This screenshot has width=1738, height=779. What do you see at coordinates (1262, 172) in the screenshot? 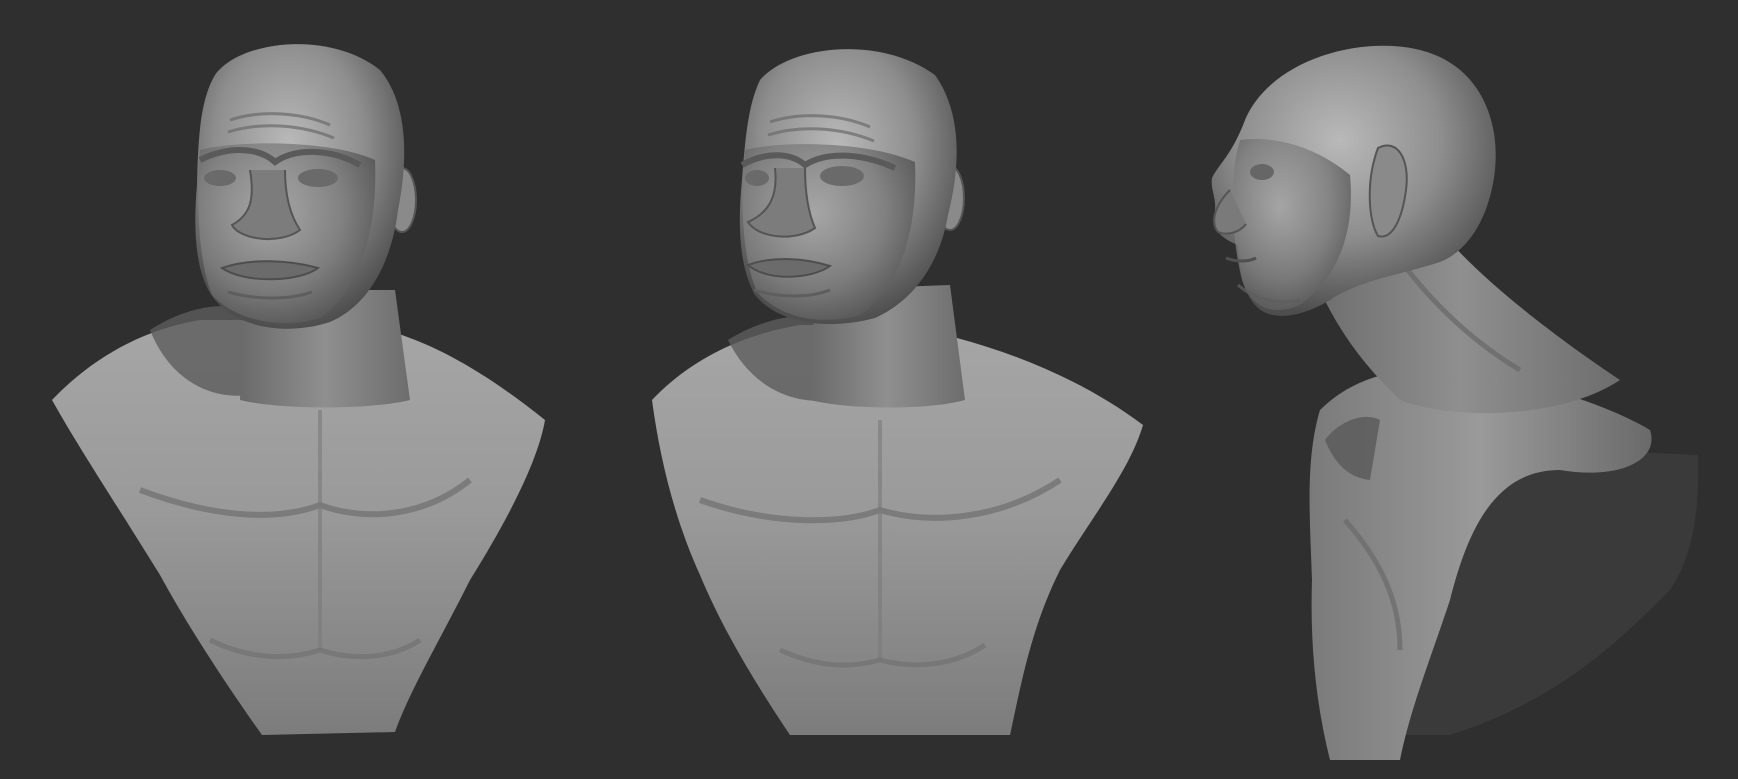
I see `eye` at bounding box center [1262, 172].